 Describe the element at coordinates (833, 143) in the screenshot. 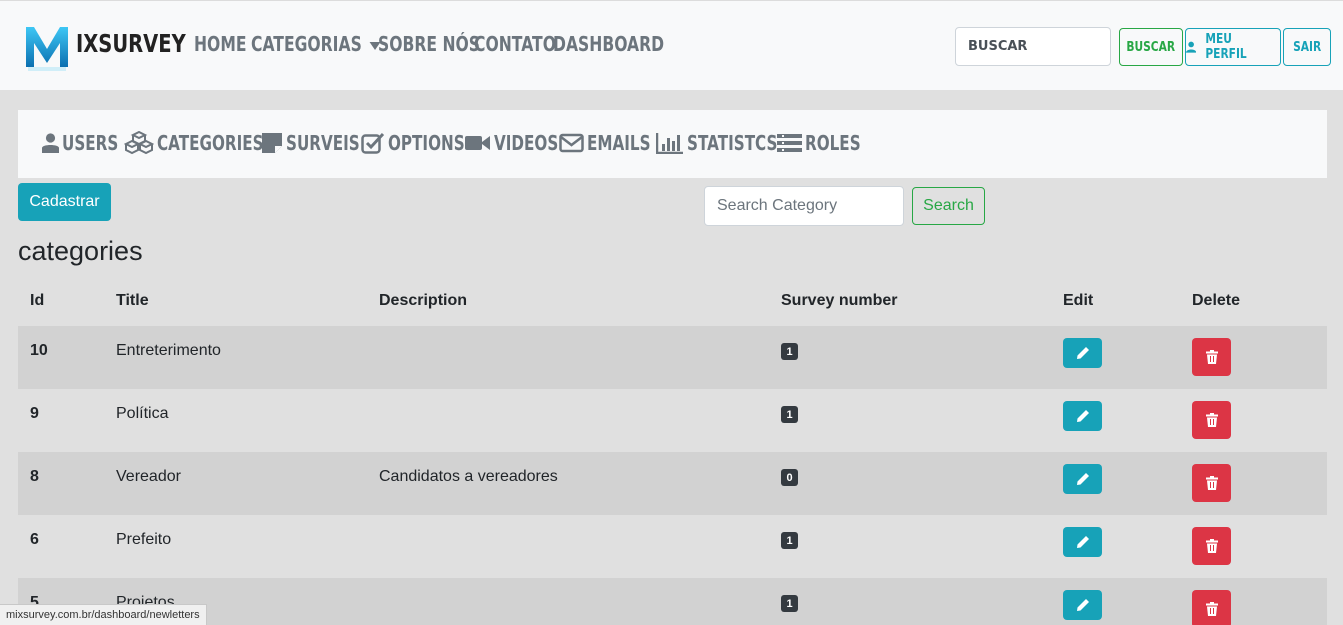

I see `admin-roles-label: ROLES` at that location.